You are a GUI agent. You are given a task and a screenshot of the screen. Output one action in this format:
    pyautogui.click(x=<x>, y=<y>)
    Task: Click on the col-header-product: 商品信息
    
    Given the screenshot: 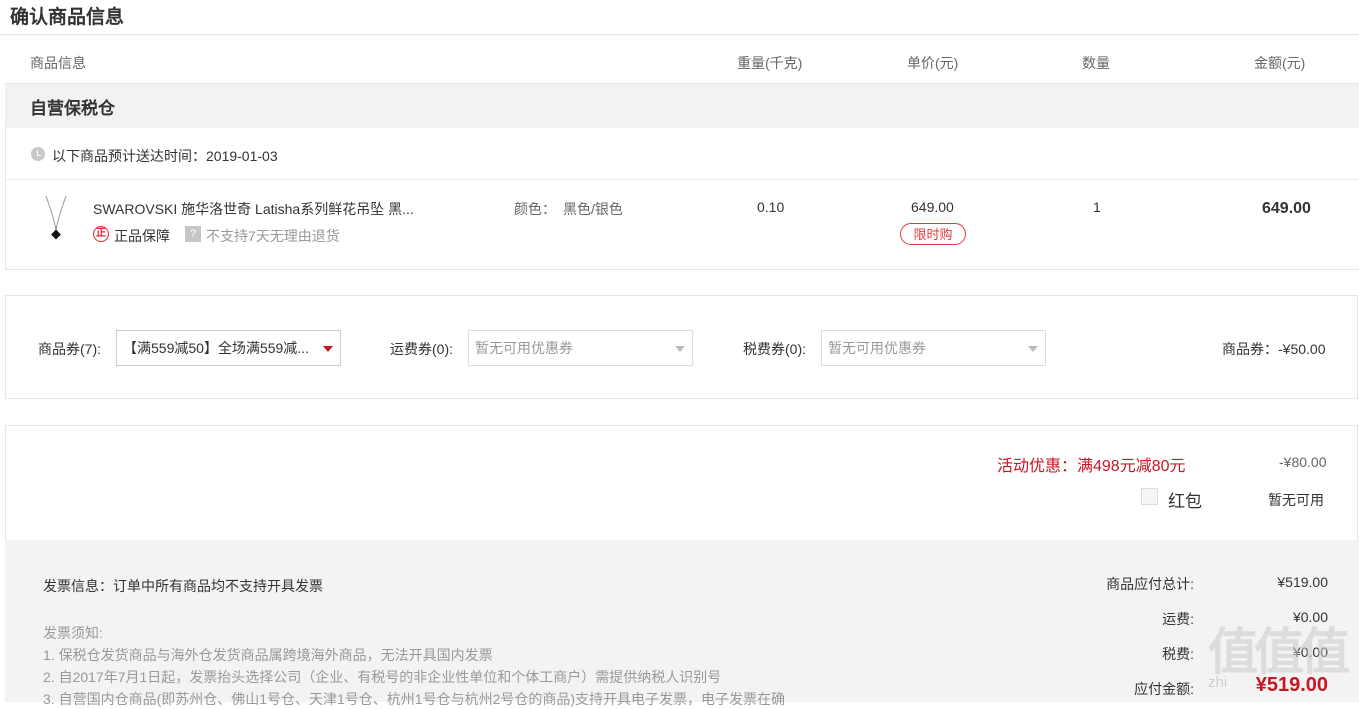 What is the action you would take?
    pyautogui.click(x=58, y=63)
    